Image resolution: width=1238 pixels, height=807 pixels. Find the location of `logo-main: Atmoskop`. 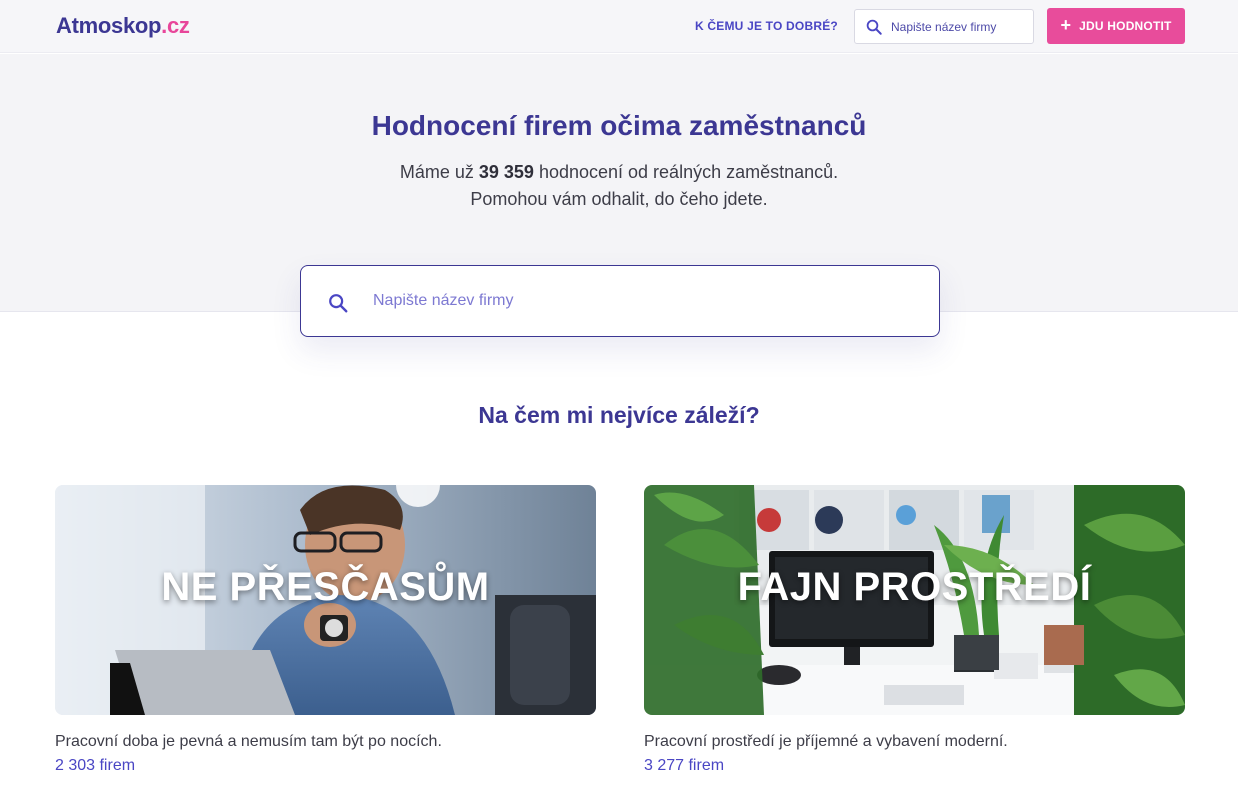

logo-main: Atmoskop is located at coordinates (109, 25).